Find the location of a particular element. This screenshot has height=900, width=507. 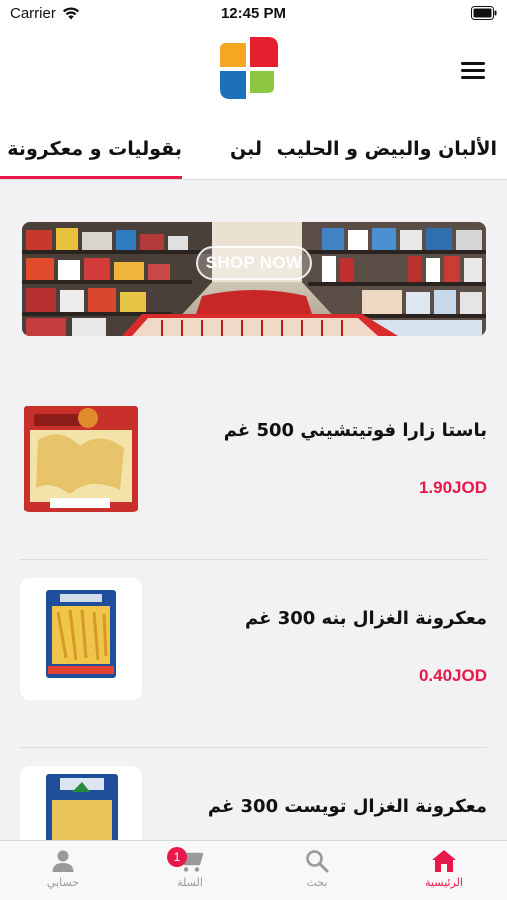

shop-now-button: SHOP NOW is located at coordinates (254, 263).